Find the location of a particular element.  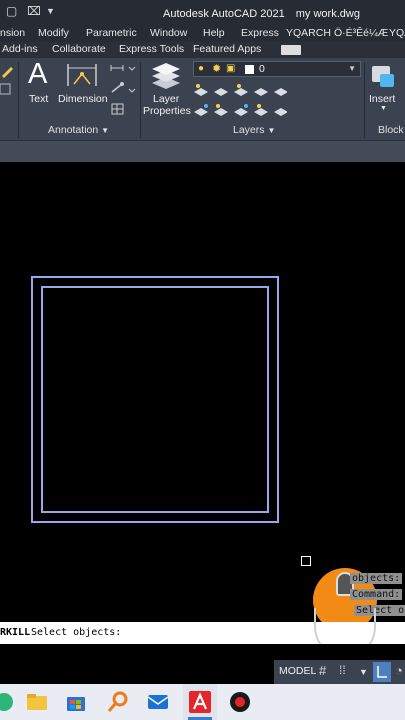

command-name: RKILL is located at coordinates (15, 632).